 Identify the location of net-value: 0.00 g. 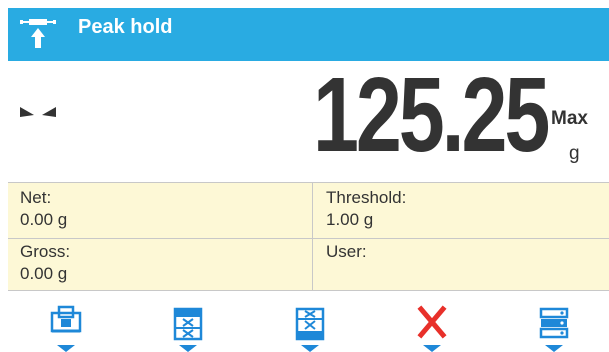
(44, 219).